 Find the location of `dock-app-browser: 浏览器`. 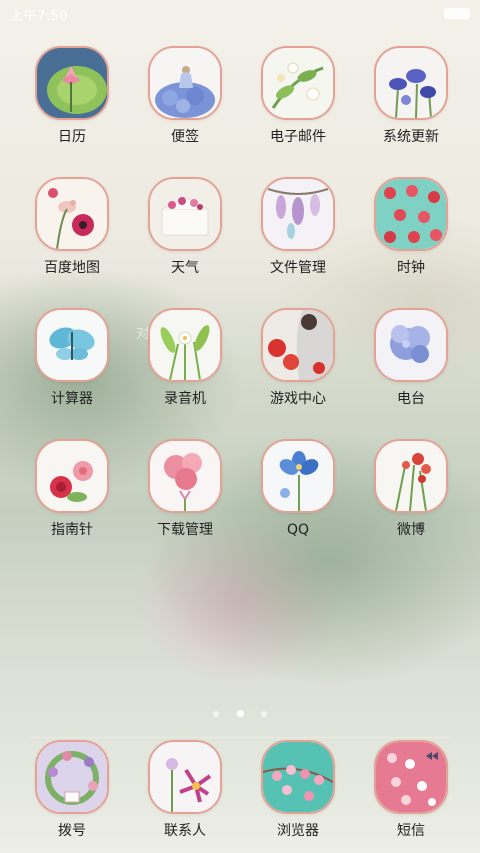

dock-app-browser: 浏览器 is located at coordinates (298, 790).